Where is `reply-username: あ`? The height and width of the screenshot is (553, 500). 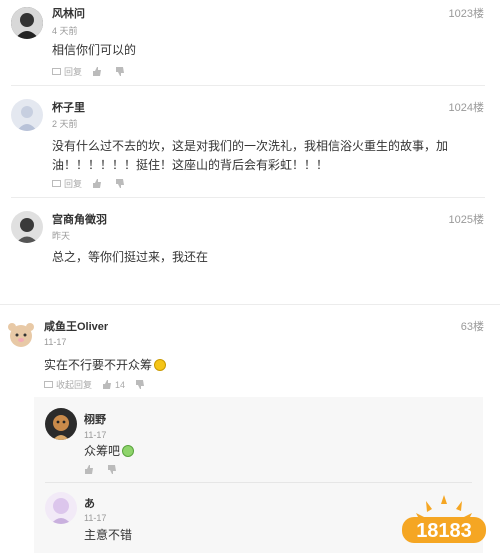 reply-username: あ is located at coordinates (89, 503).